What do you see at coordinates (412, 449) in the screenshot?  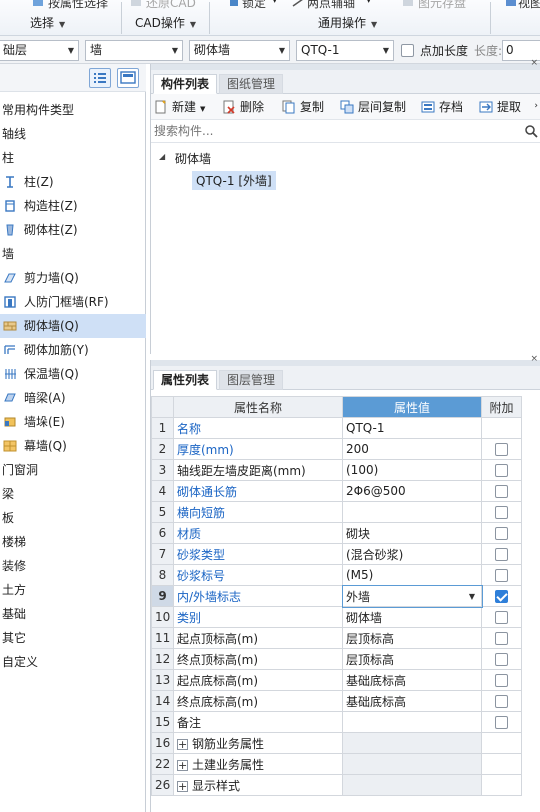 I see `property-value: 200` at bounding box center [412, 449].